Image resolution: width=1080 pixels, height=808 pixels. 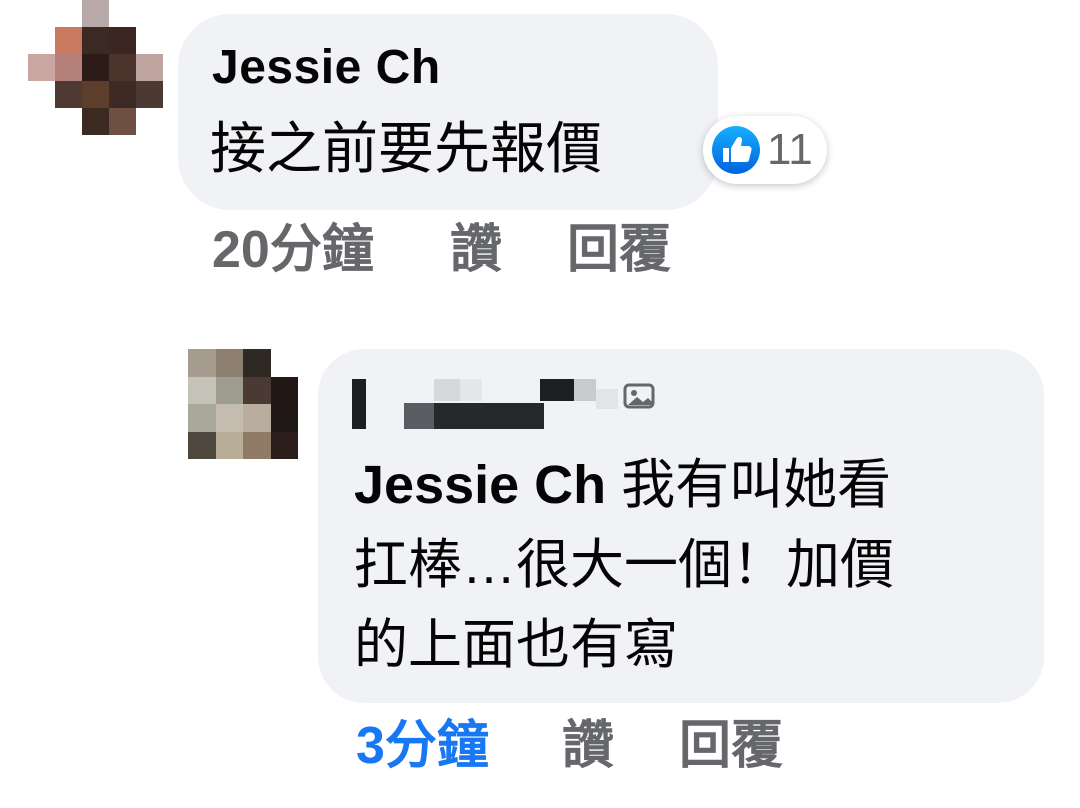 I want to click on comment-bubble: Jessie Ch 接之前要先報價, so click(x=448, y=112).